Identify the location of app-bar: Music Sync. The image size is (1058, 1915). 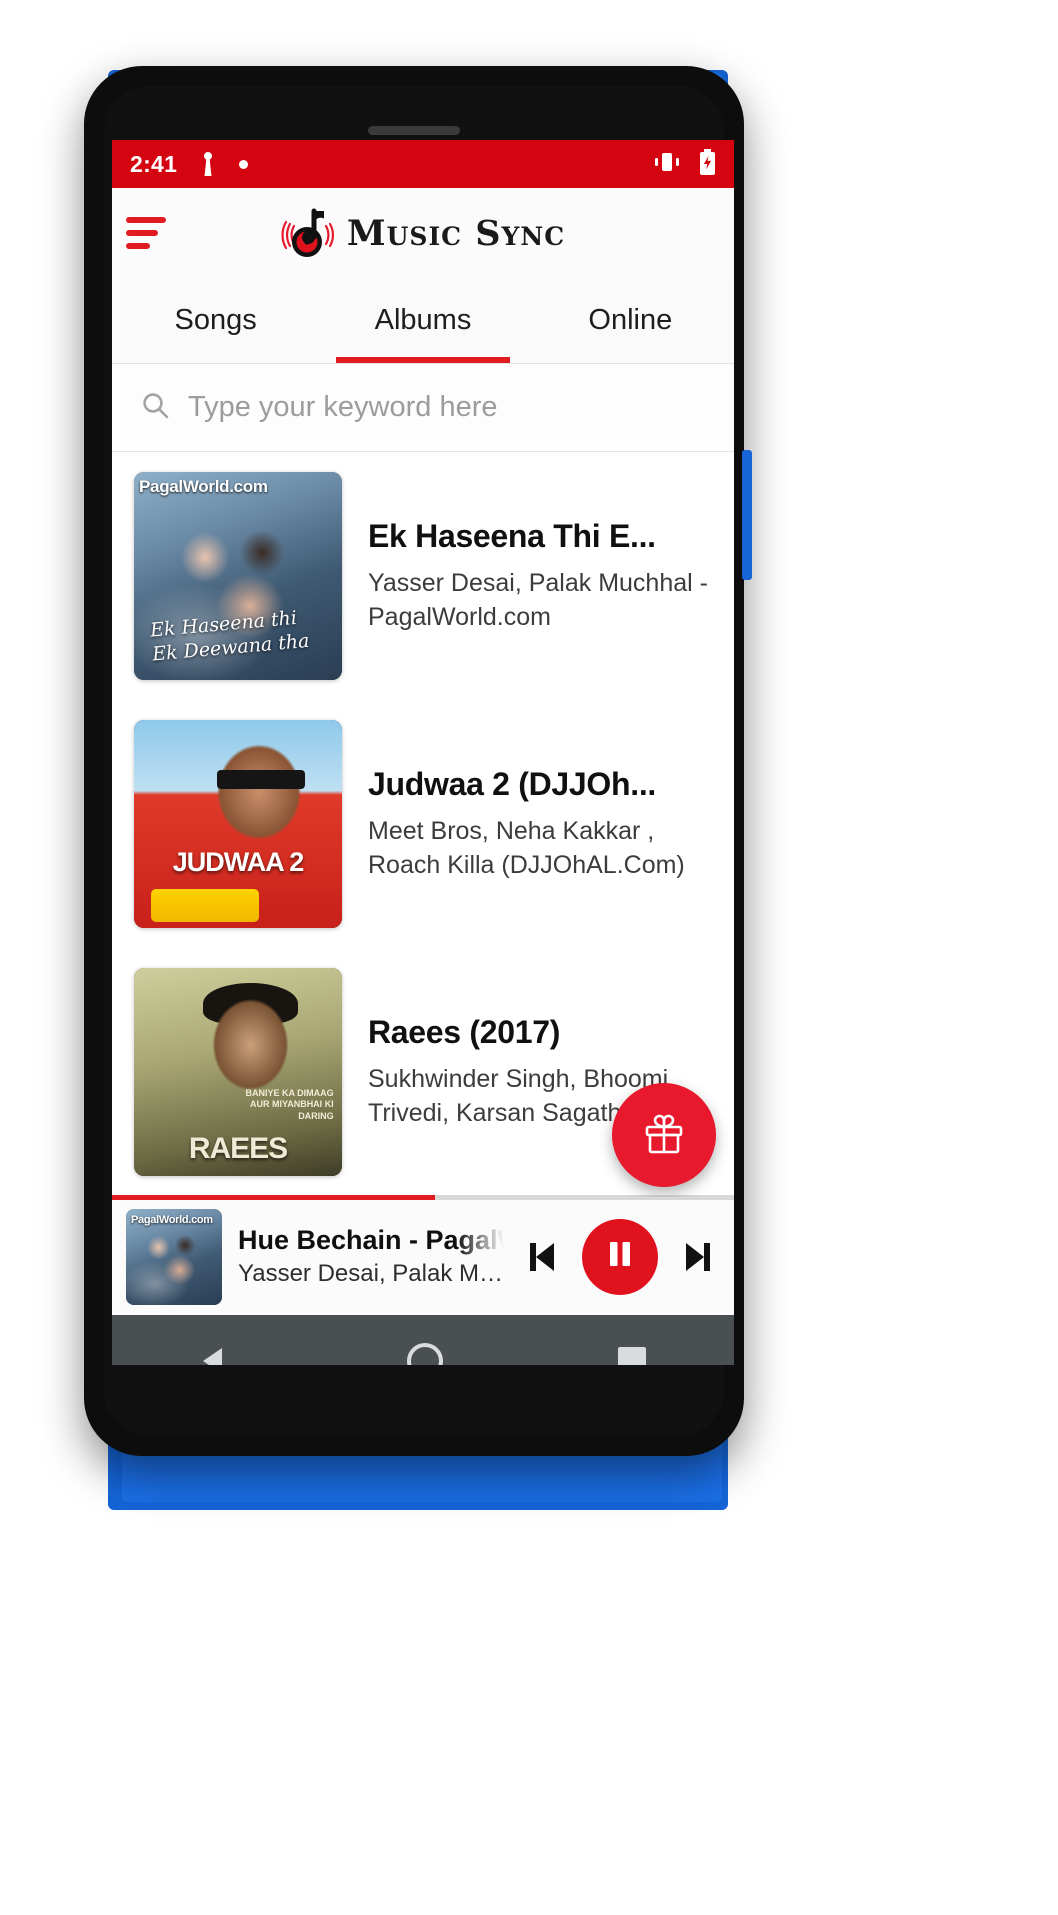
(423, 233).